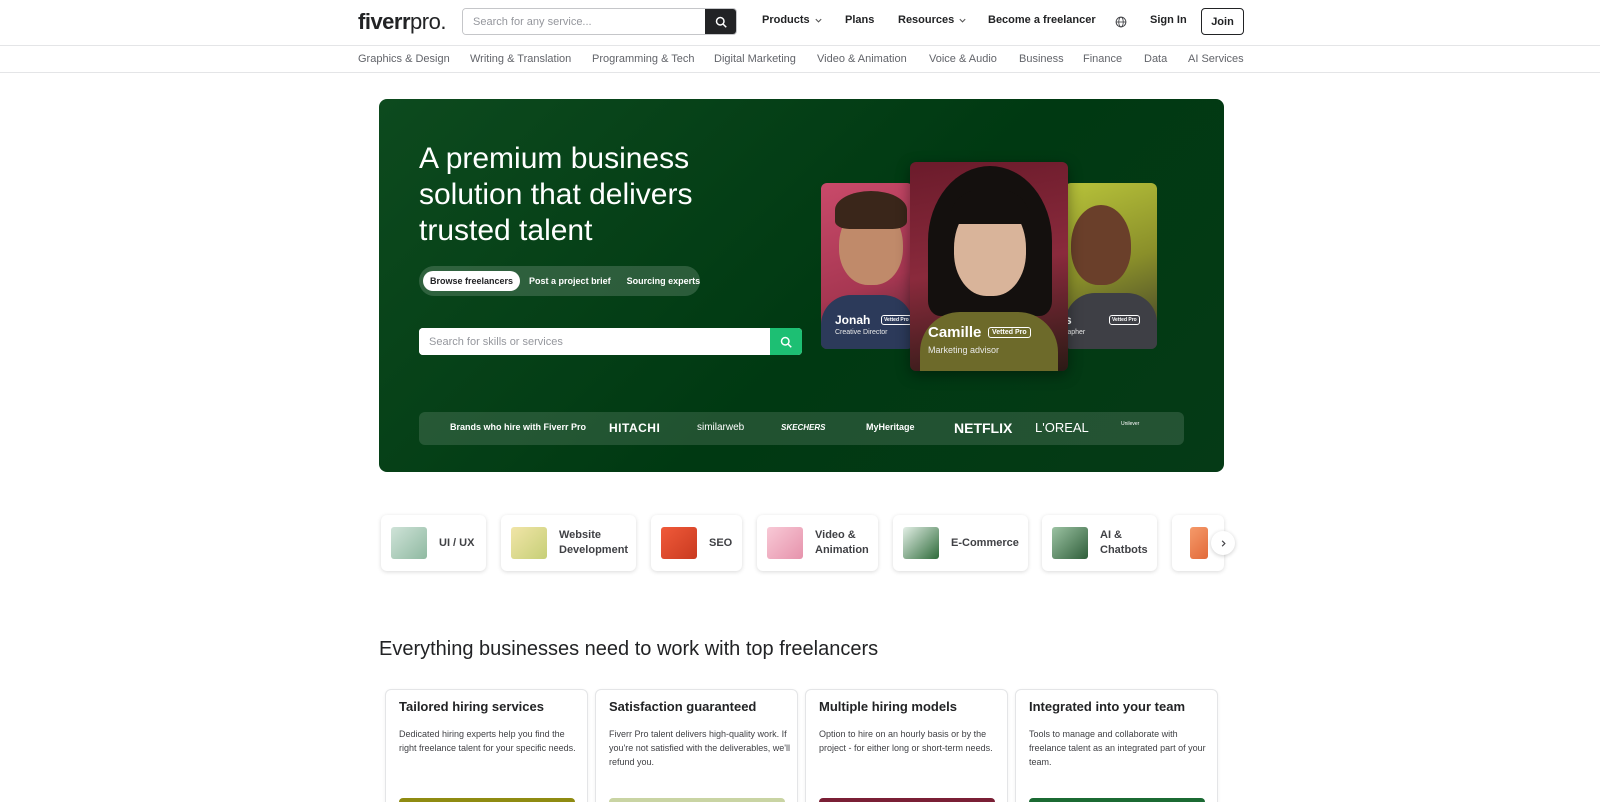 This screenshot has height=802, width=1600. Describe the element at coordinates (990, 207) in the screenshot. I see `freelancer-fringe` at that location.